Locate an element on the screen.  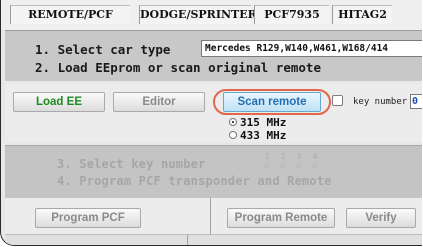
key-slot-2: 2 ○ is located at coordinates (283, 161).